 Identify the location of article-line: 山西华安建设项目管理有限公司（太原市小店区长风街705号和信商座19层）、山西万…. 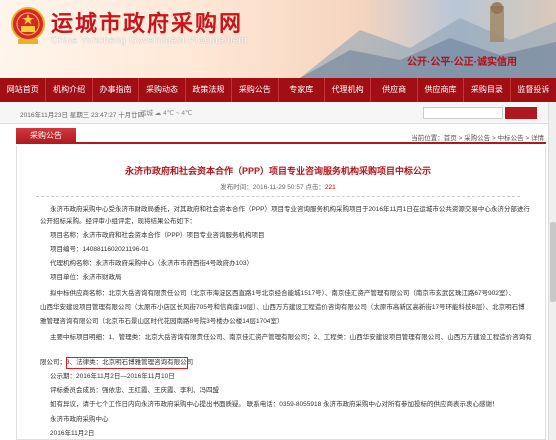
(282, 307).